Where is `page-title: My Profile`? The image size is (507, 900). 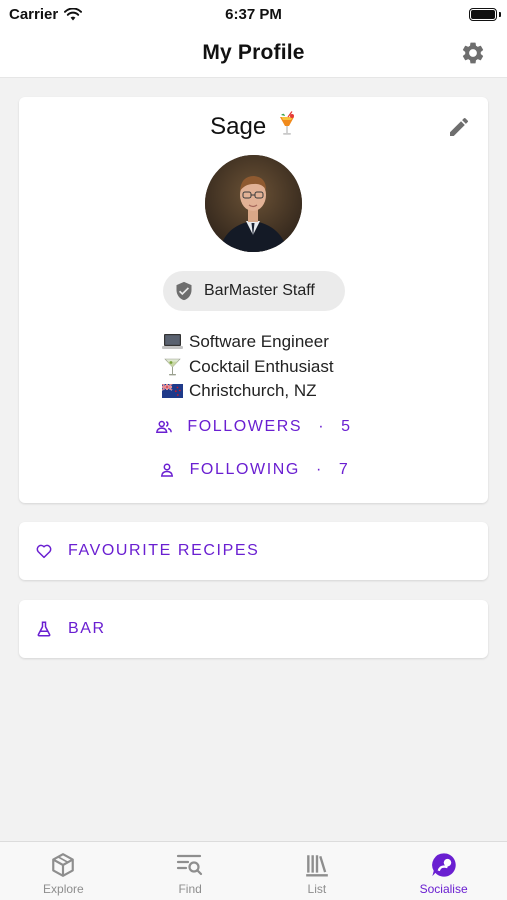 page-title: My Profile is located at coordinates (253, 52).